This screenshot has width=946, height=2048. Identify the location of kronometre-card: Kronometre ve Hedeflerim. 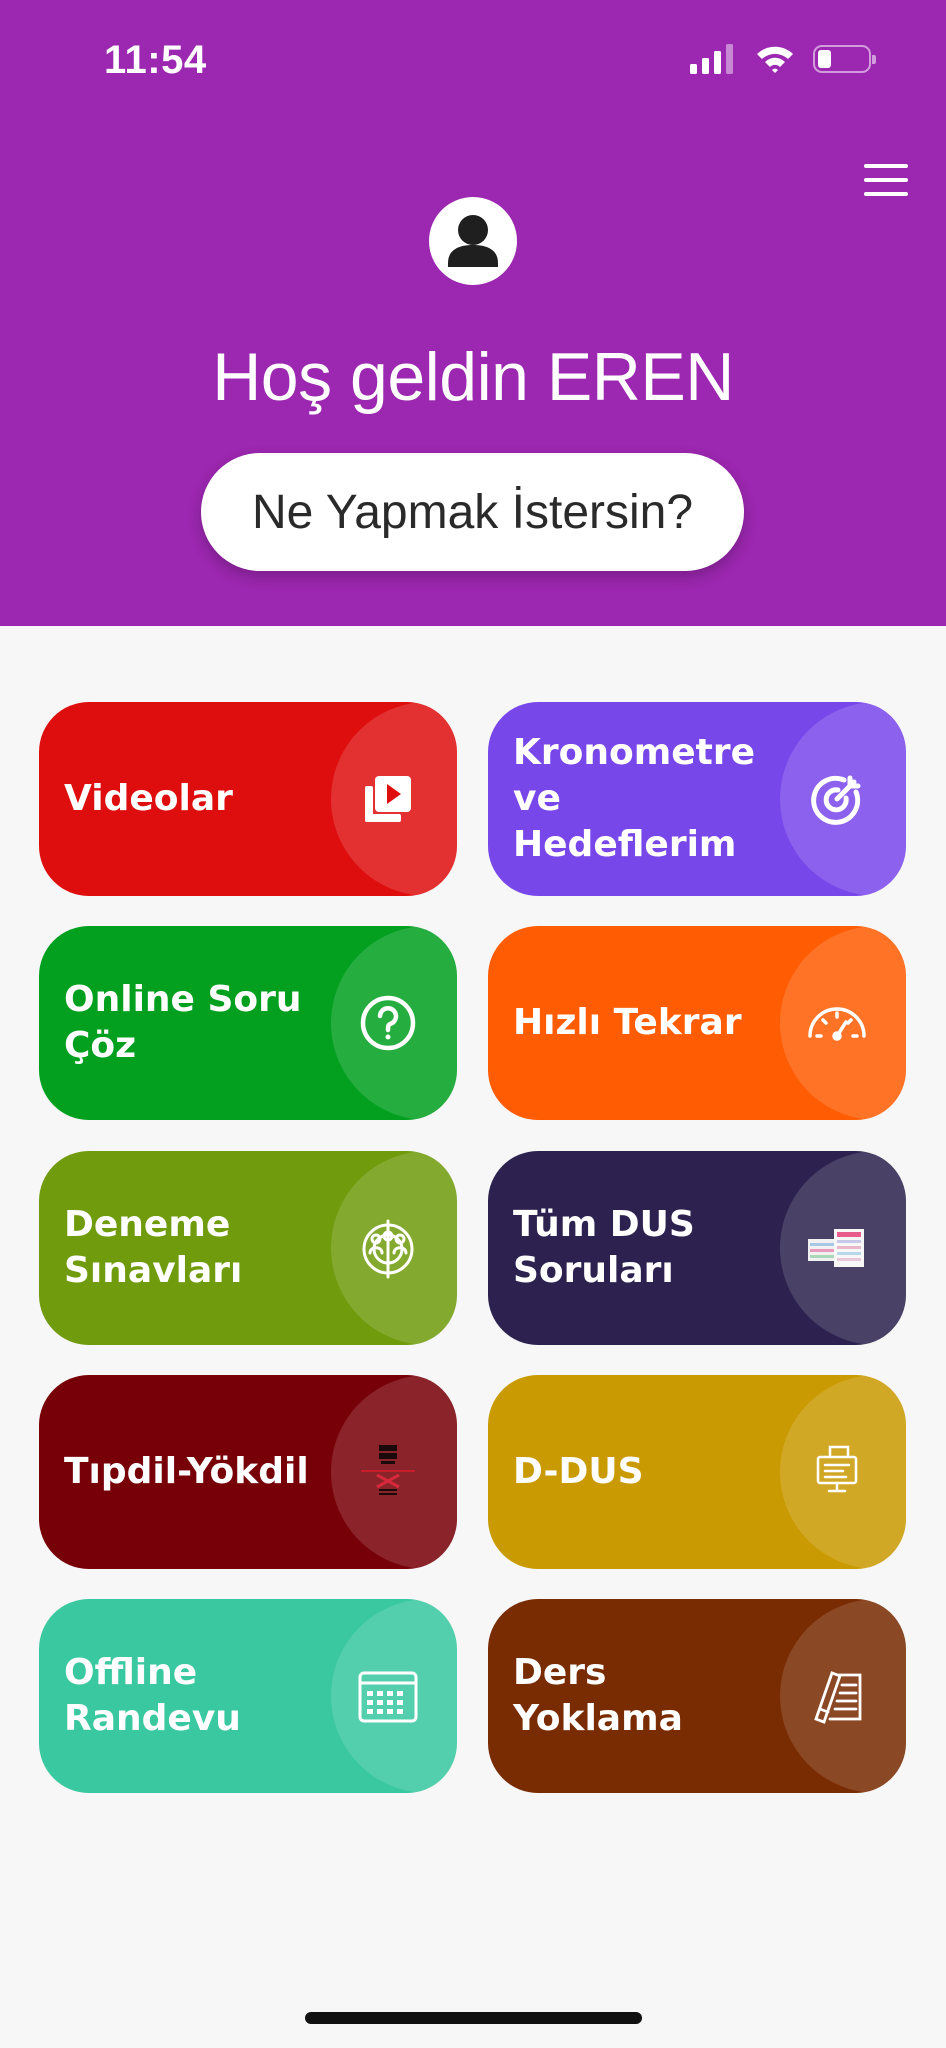
(697, 799).